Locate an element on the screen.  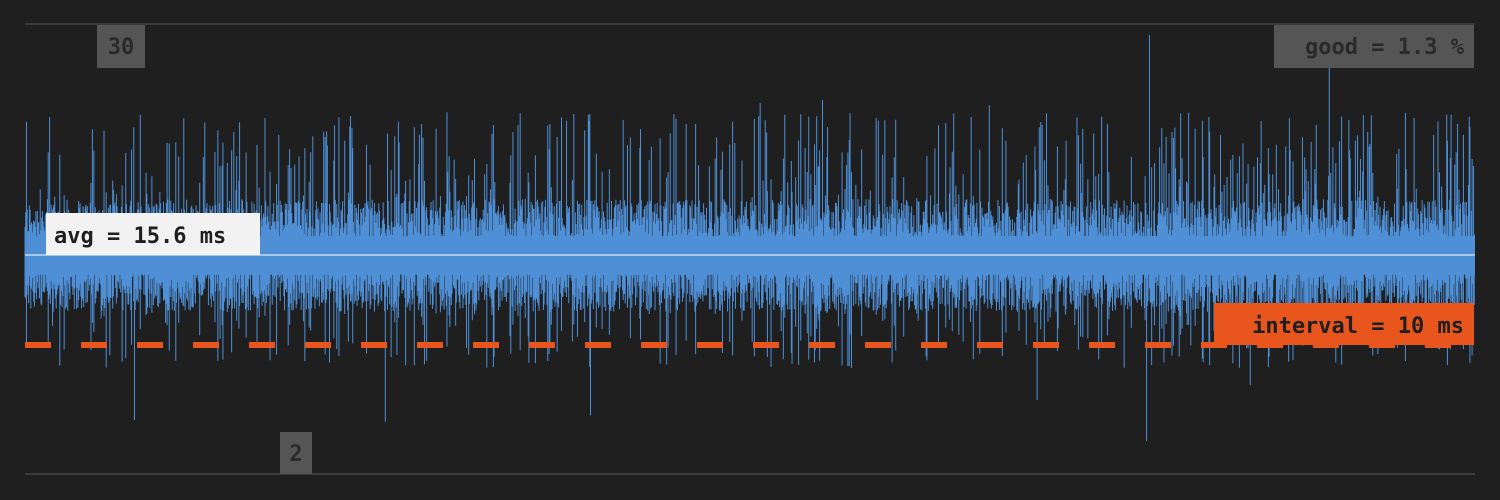
ymin-label: 2 is located at coordinates (295, 454).